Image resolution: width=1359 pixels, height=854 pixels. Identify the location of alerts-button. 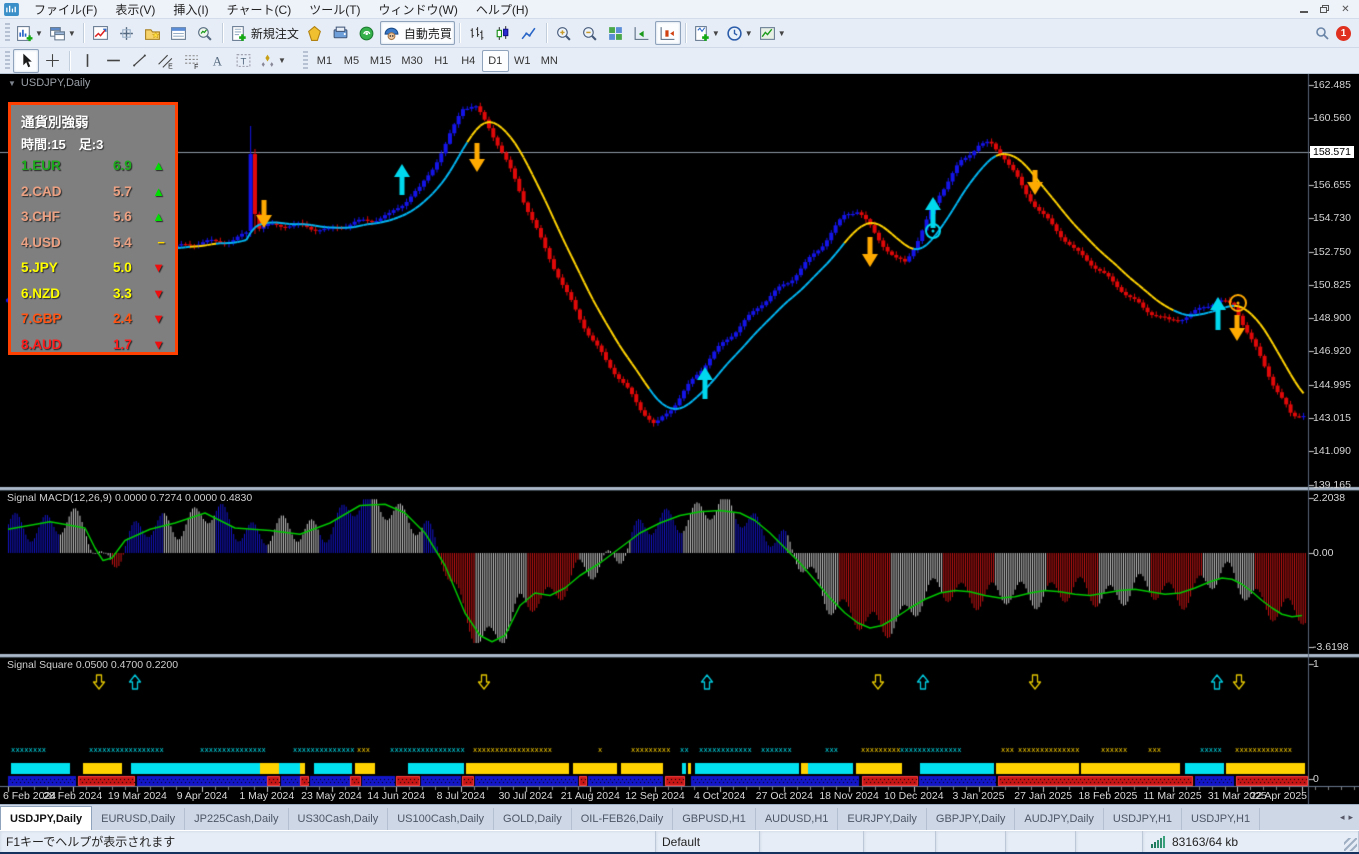
(367, 33).